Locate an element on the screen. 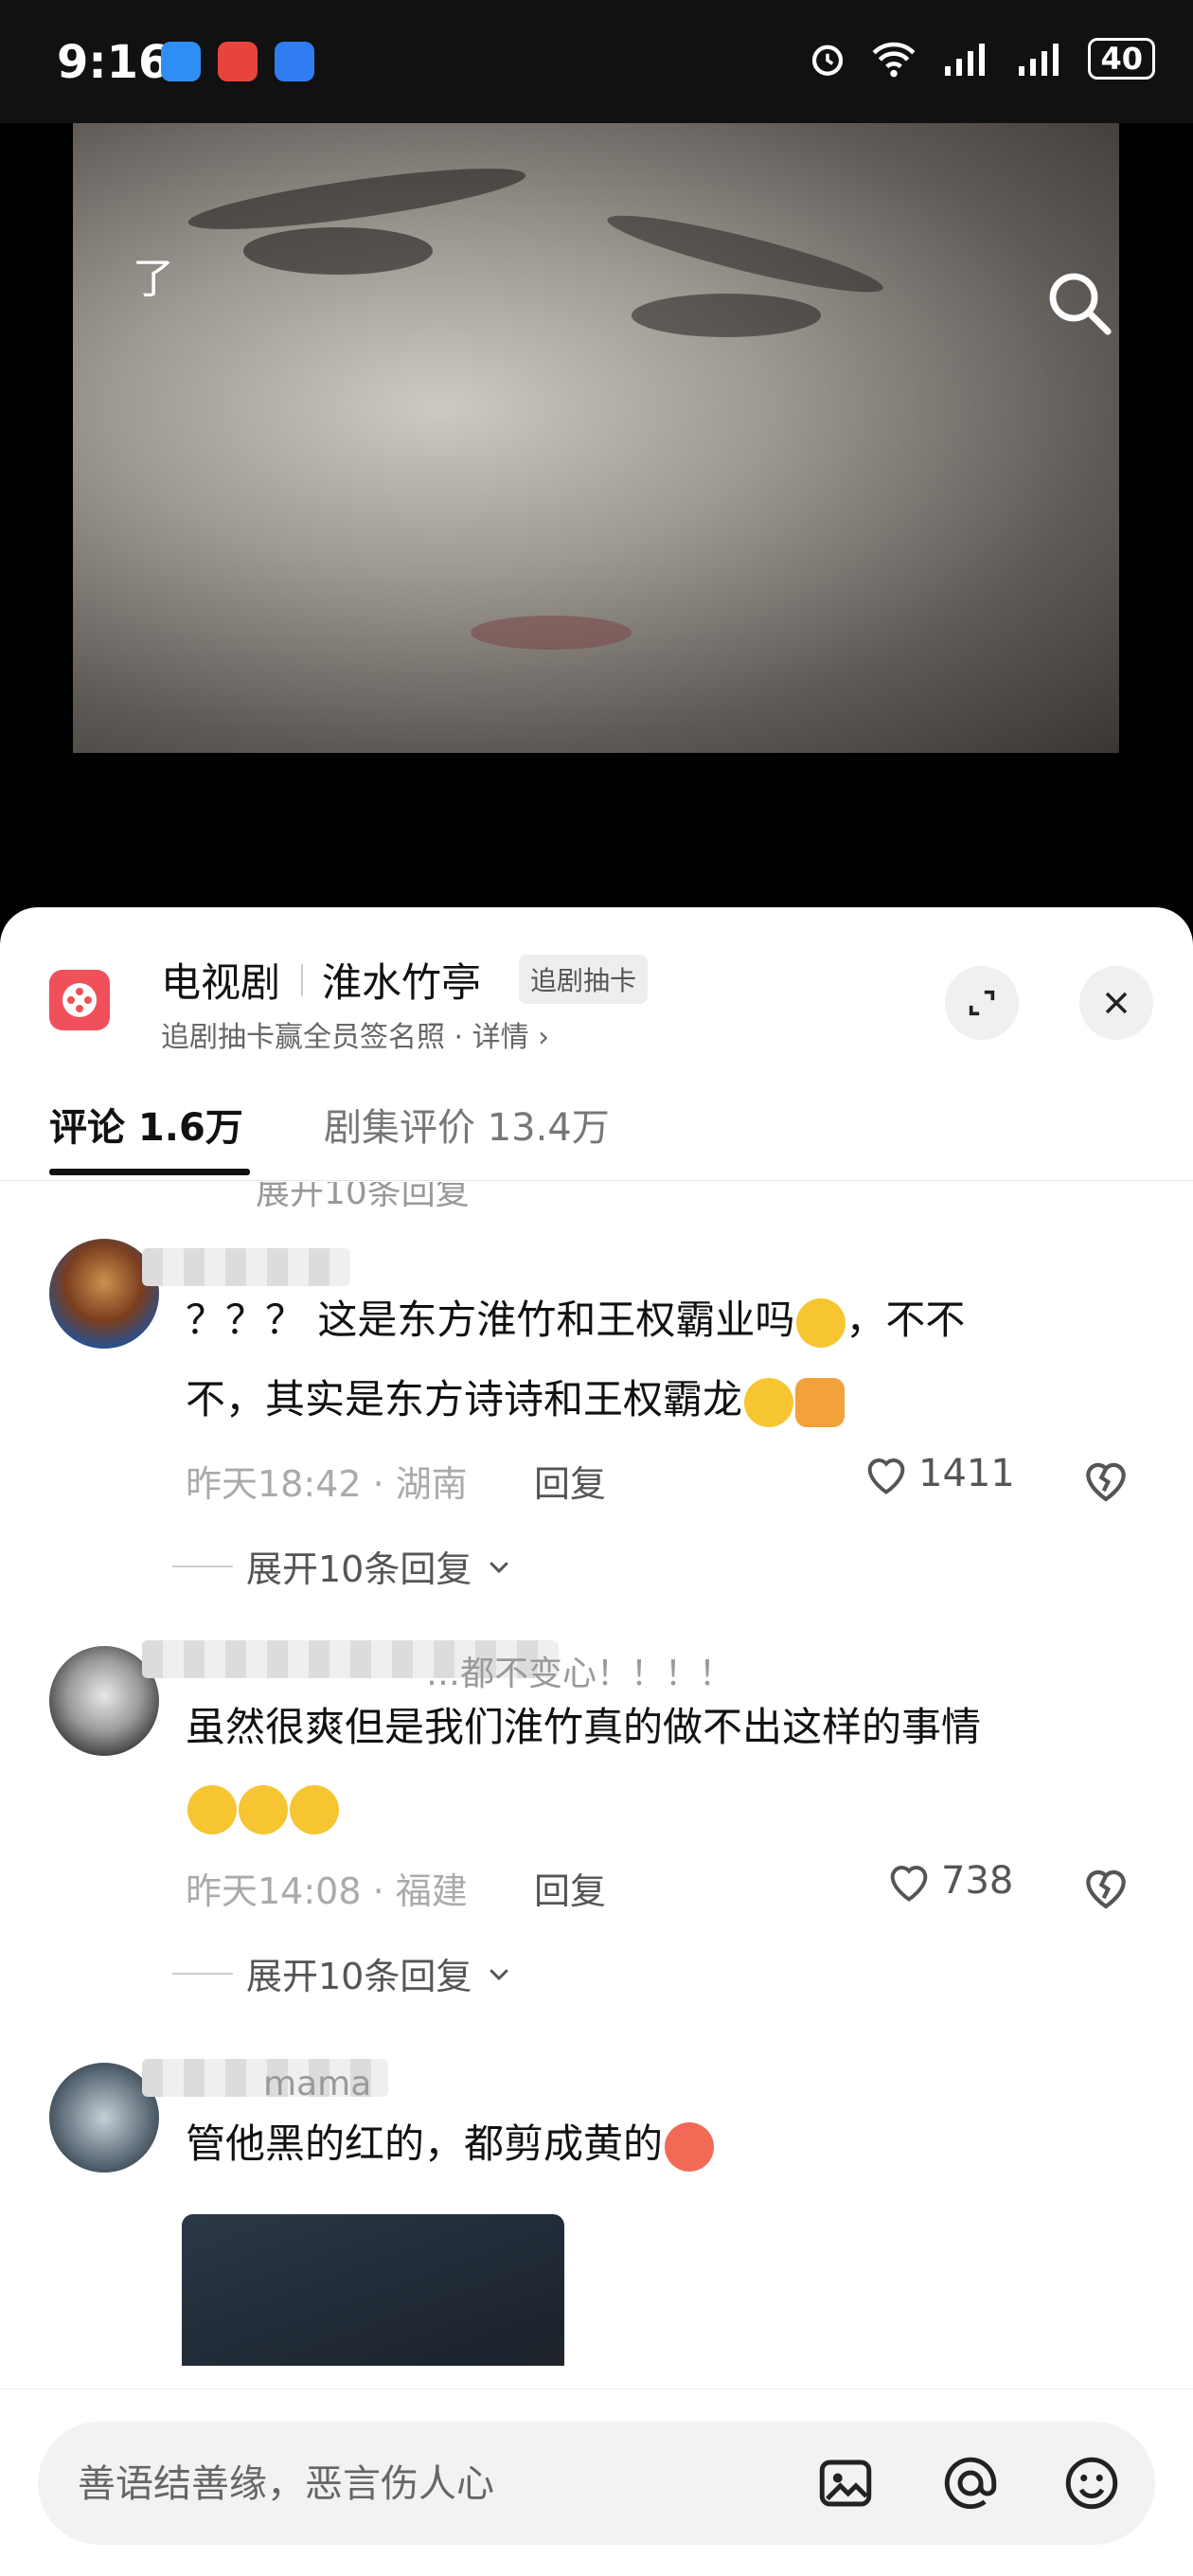 The height and width of the screenshot is (2576, 1193). expand-icon is located at coordinates (982, 1003).